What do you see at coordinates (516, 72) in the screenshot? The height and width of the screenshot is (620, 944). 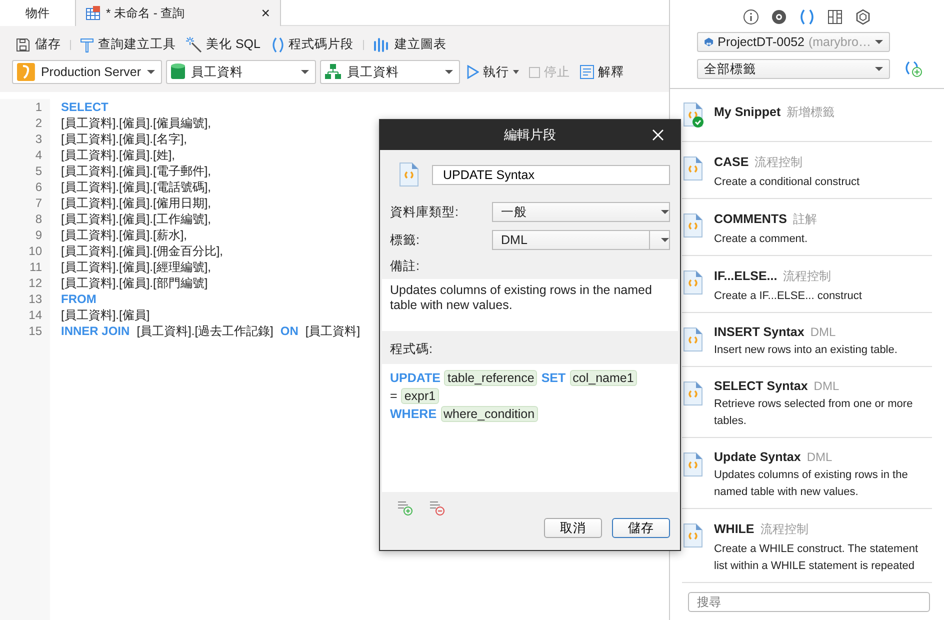 I see `caret-icon` at bounding box center [516, 72].